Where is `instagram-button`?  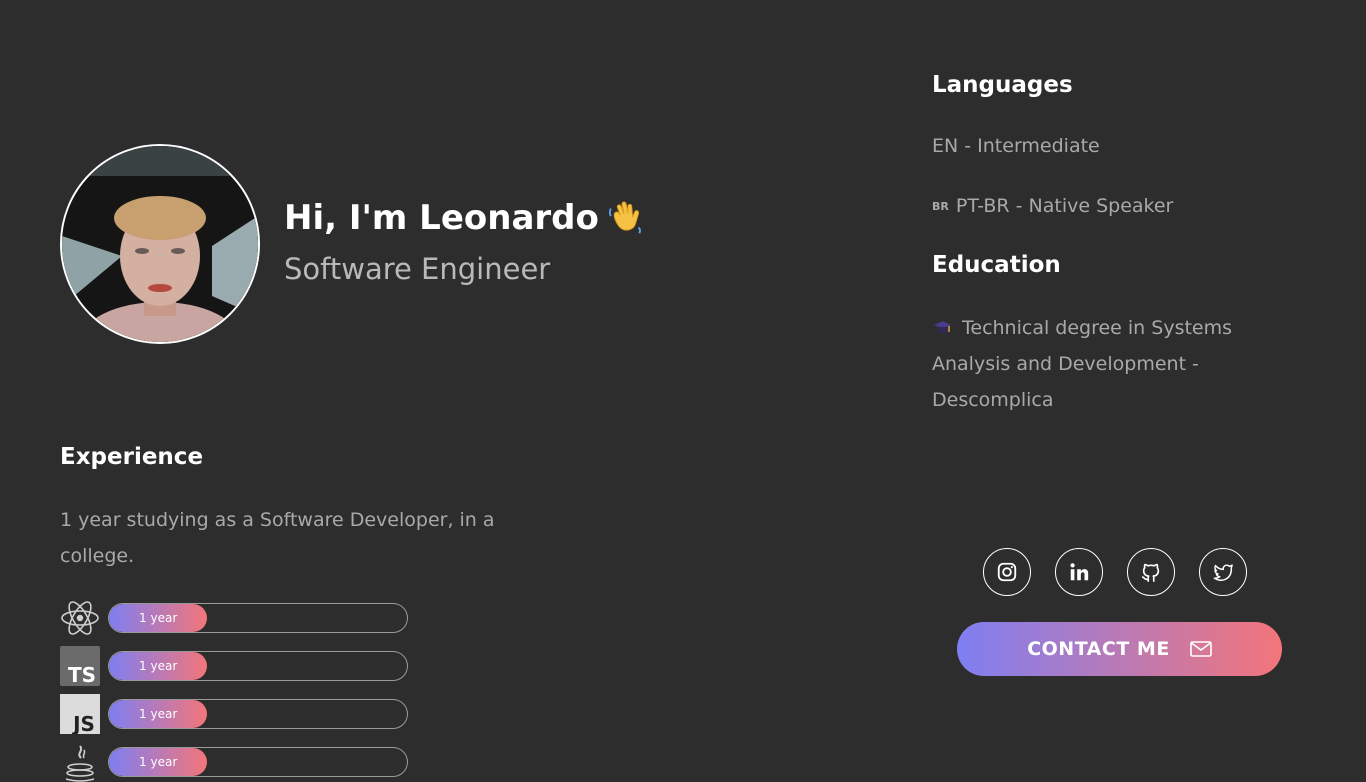
instagram-button is located at coordinates (1007, 572).